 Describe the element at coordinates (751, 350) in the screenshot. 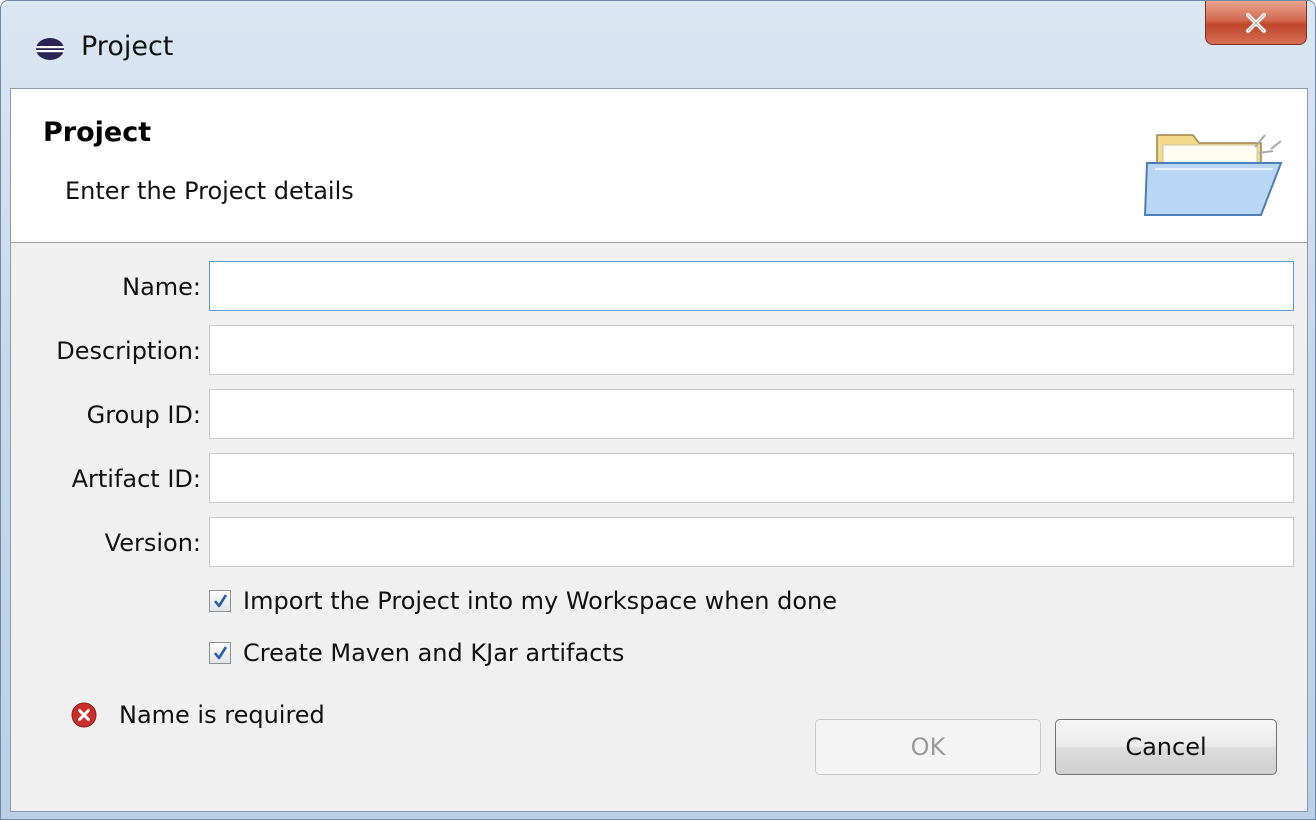

I see `description-input` at that location.